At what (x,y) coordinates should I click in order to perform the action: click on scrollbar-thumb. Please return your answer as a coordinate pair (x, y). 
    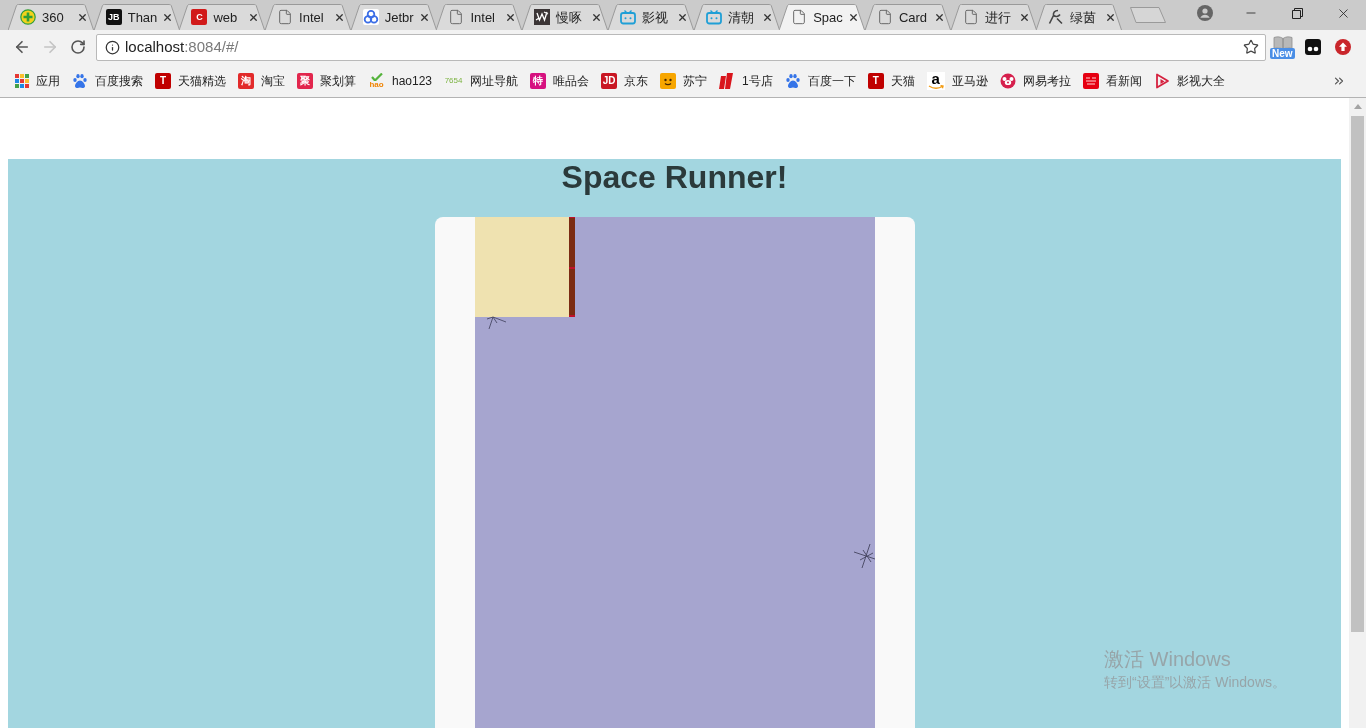
    Looking at the image, I should click on (1357, 374).